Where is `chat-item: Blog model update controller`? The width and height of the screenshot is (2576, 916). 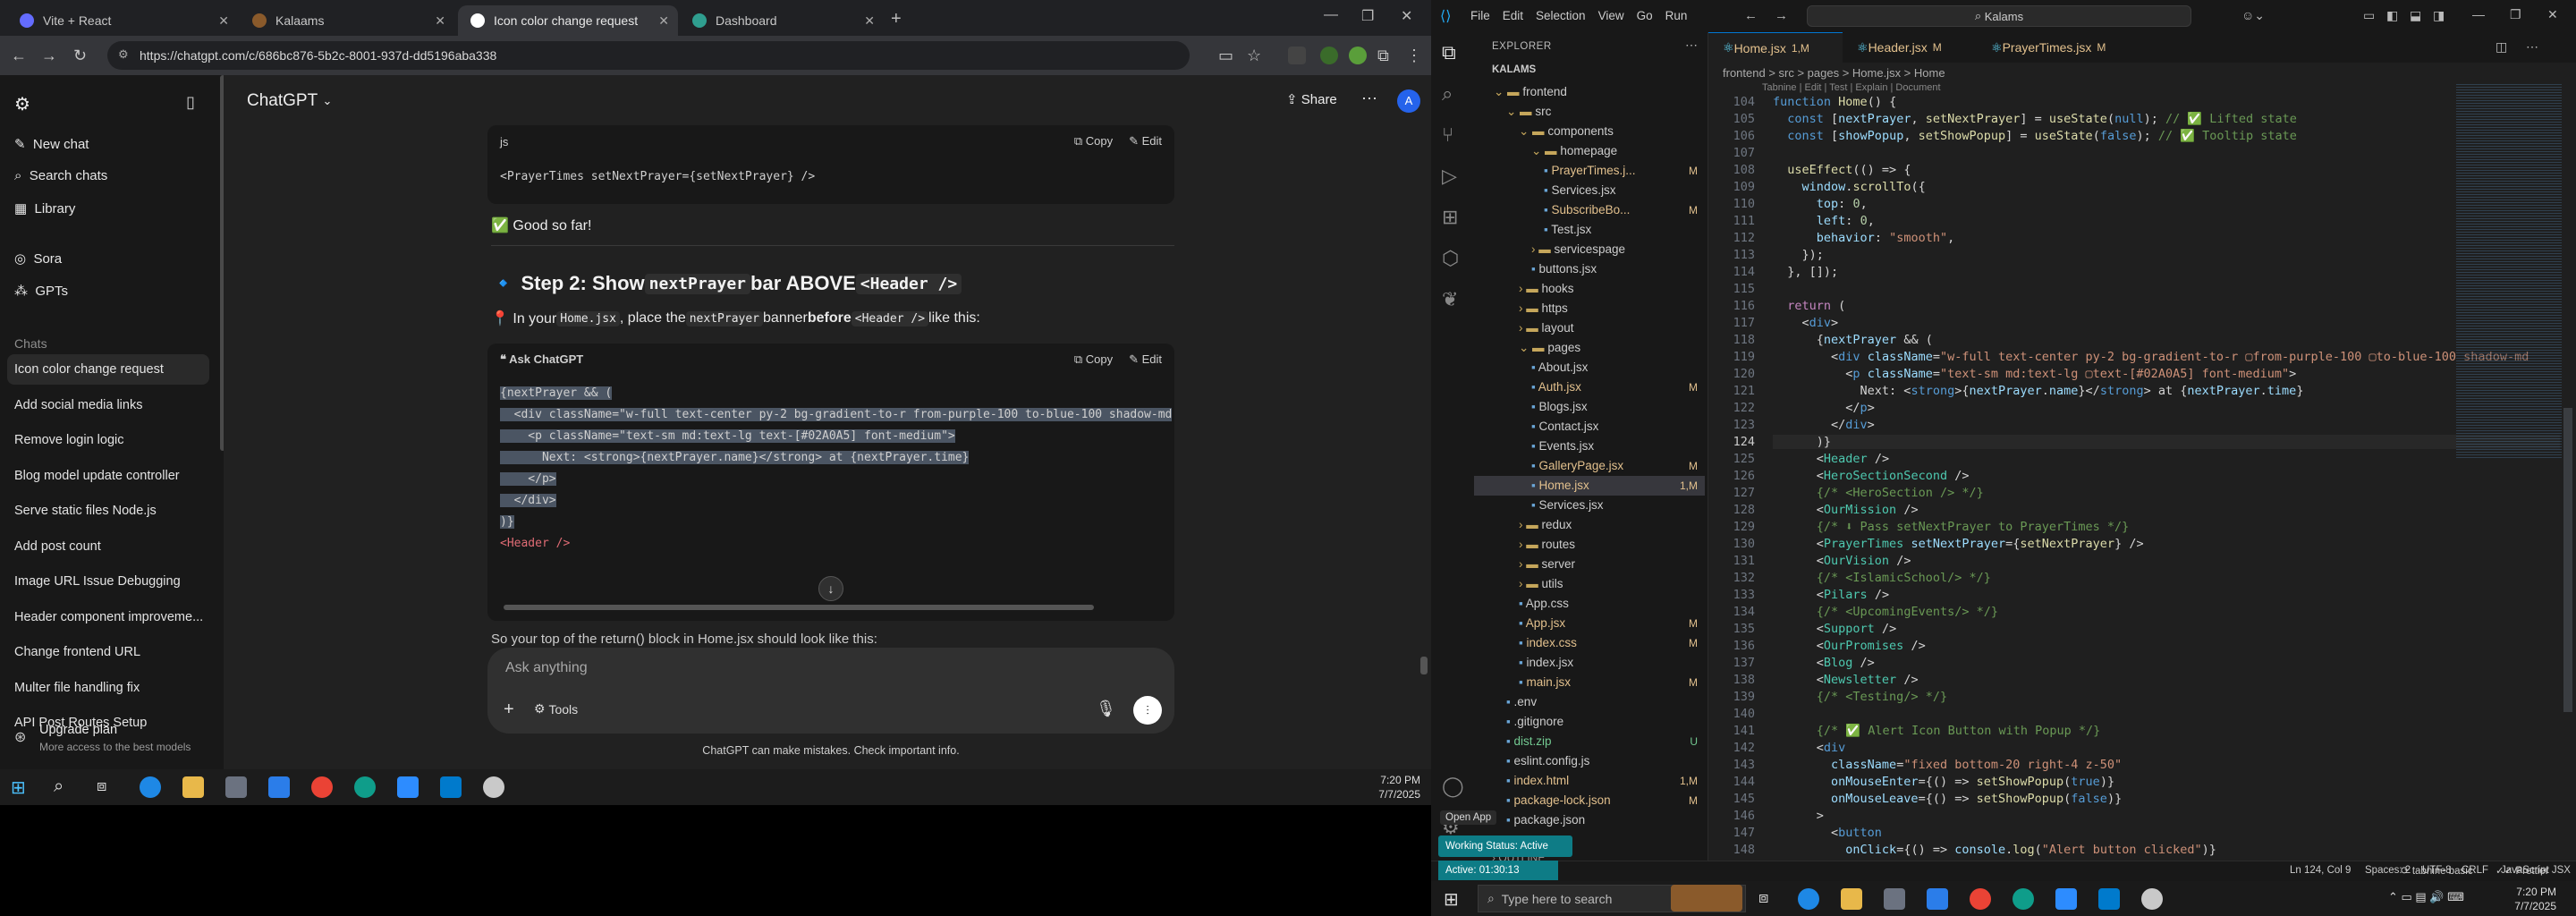
chat-item: Blog model update controller is located at coordinates (108, 476).